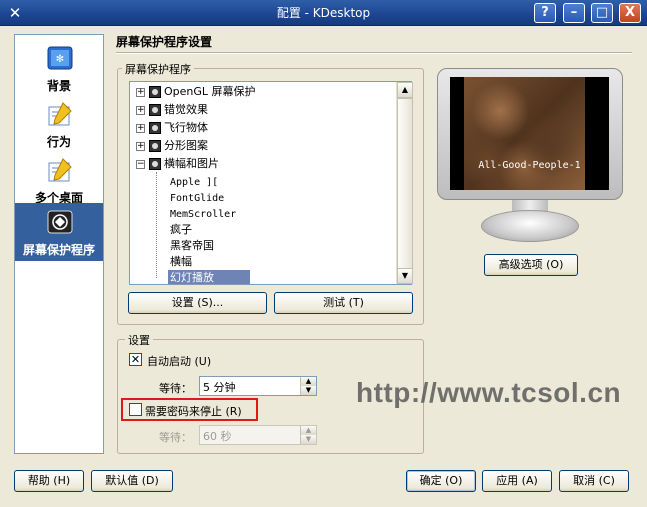  What do you see at coordinates (203, 215) in the screenshot?
I see `tree-leaf-memscroller: MemScroller` at bounding box center [203, 215].